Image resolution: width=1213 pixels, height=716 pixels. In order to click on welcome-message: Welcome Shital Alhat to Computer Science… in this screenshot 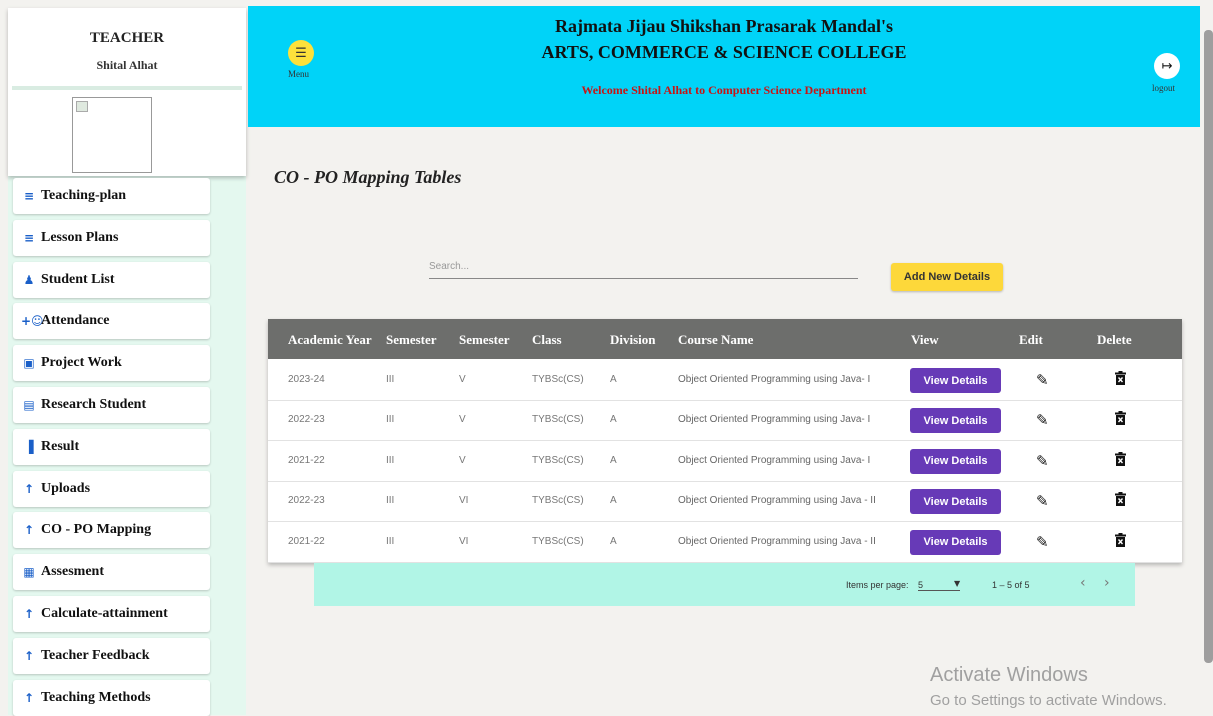, I will do `click(724, 90)`.